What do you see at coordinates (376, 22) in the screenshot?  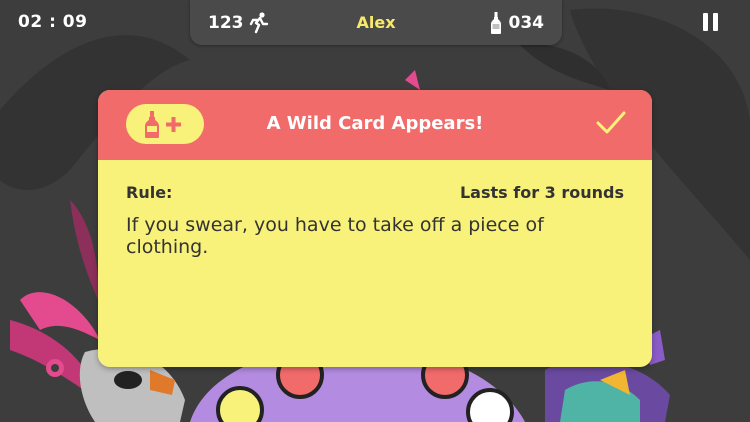 I see `player-status-bar: 123 Alex 034` at bounding box center [376, 22].